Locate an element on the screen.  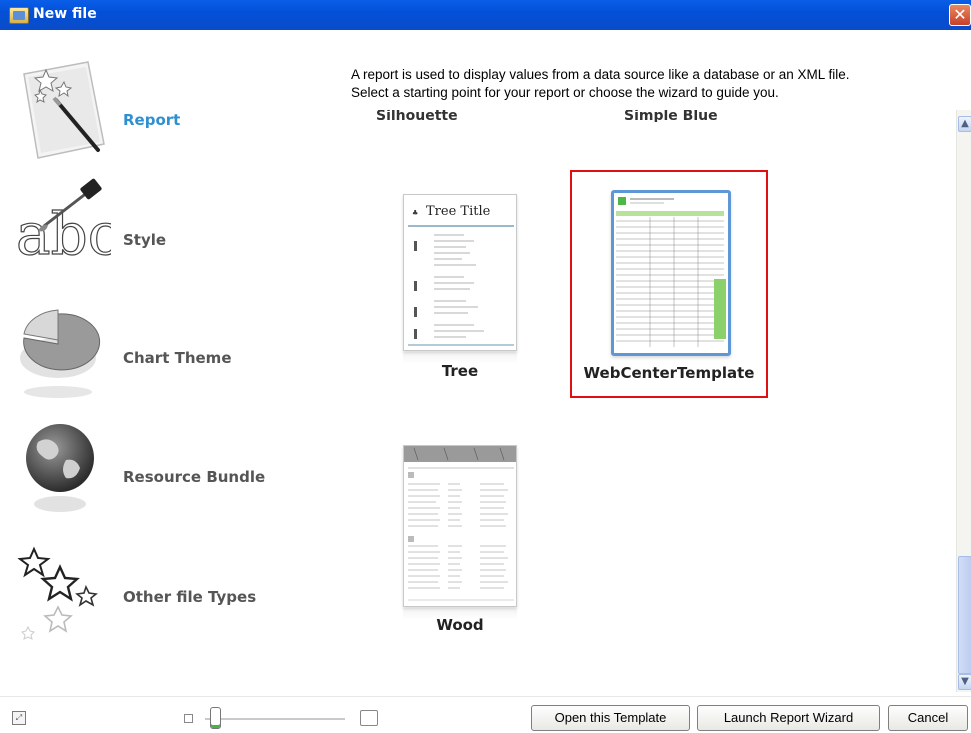
nav-label-report: Report is located at coordinates (152, 120).